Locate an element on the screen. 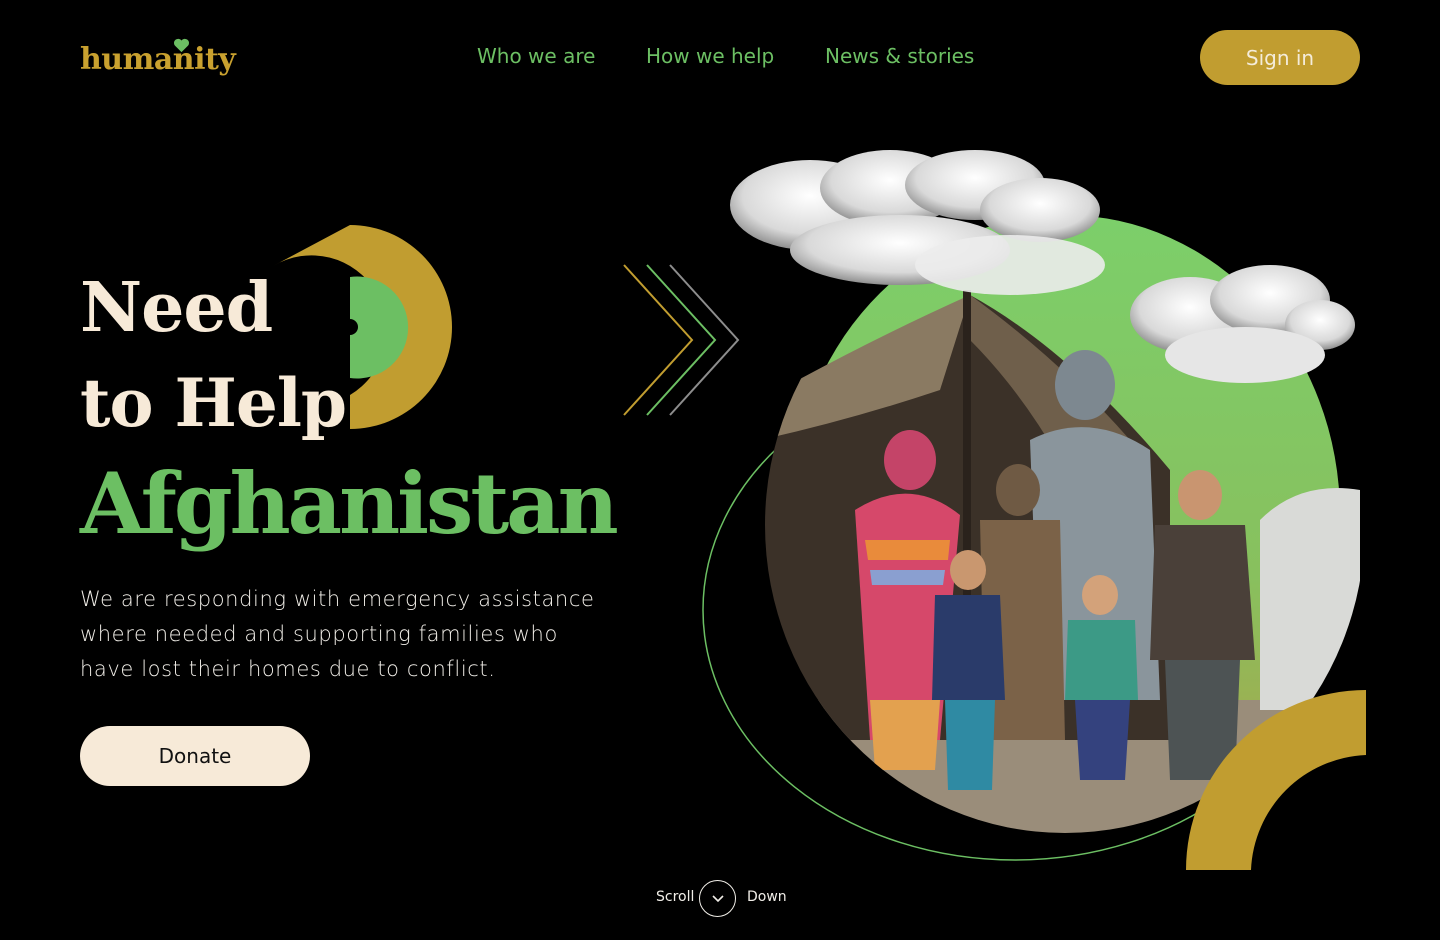  headline-country: Afghanistan is located at coordinates (349, 503).